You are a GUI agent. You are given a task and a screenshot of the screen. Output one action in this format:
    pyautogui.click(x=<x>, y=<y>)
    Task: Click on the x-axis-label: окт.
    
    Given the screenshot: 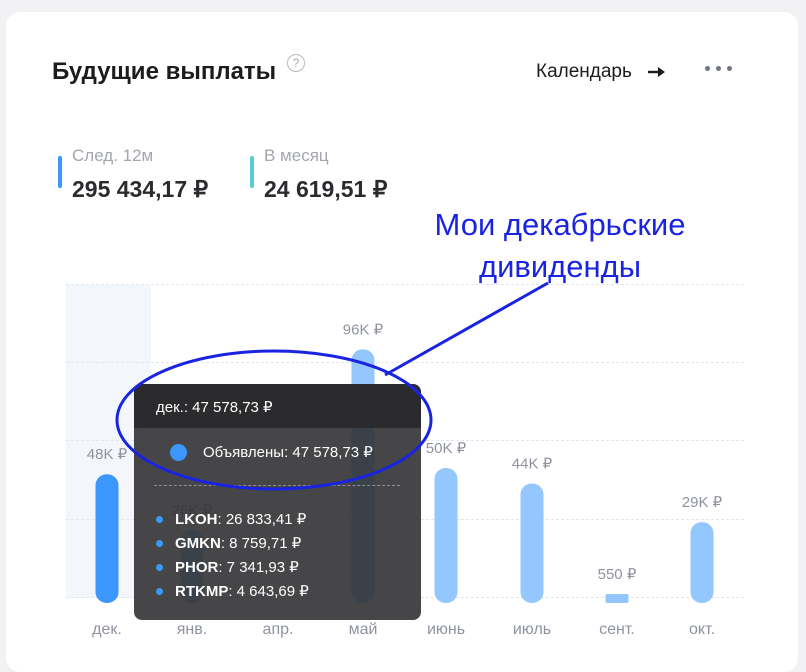 What is the action you would take?
    pyautogui.click(x=702, y=629)
    